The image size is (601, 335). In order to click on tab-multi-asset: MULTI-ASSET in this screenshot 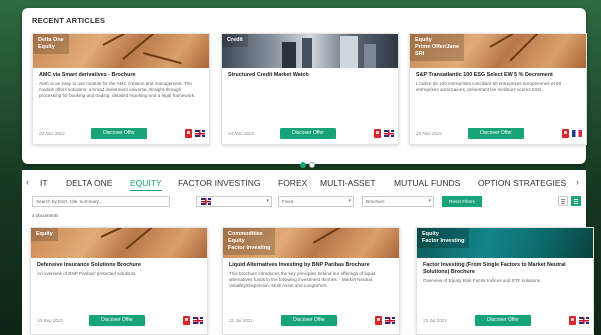, I will do `click(348, 183)`.